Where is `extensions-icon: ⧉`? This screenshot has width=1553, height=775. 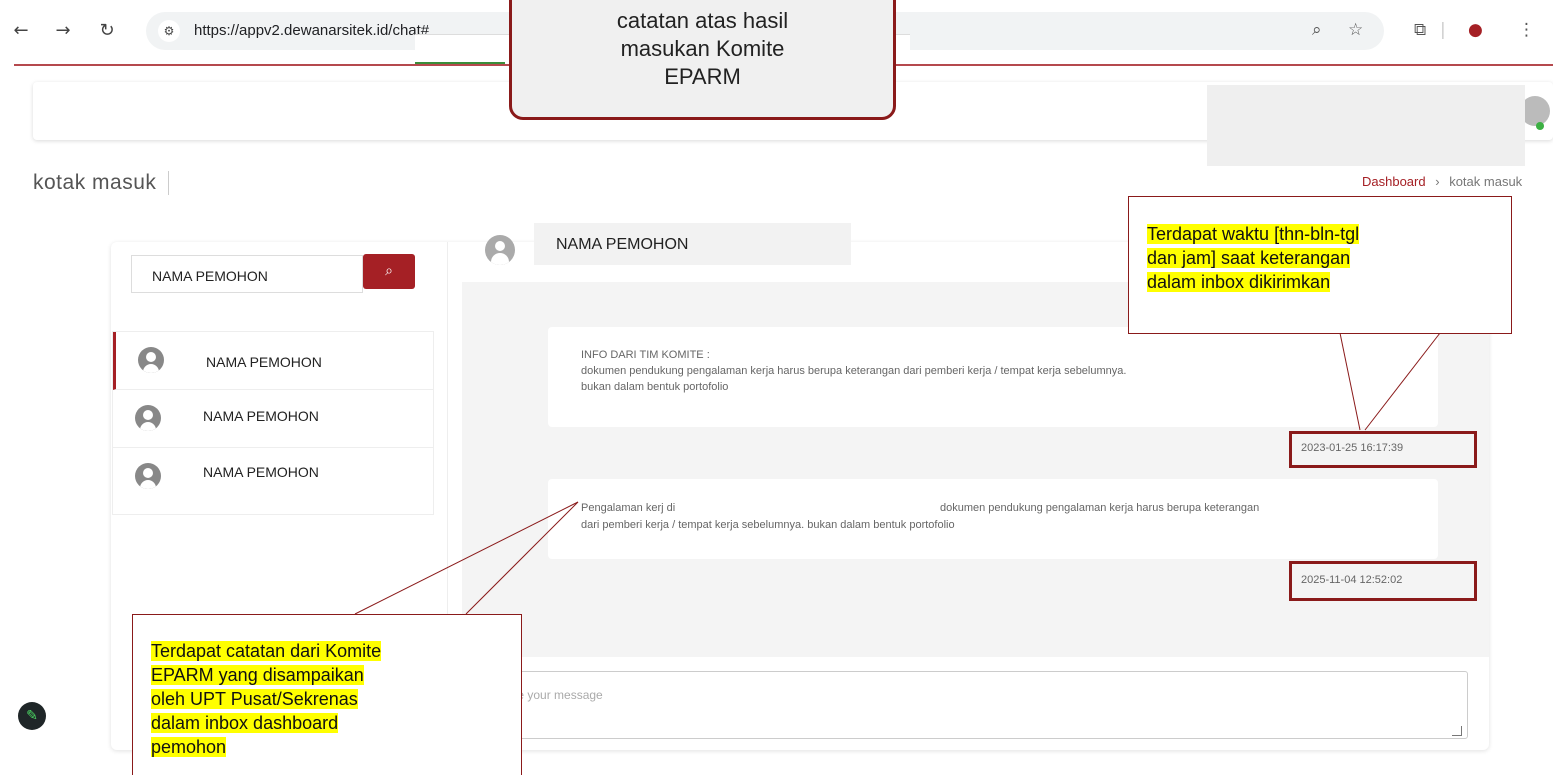
extensions-icon: ⧉ is located at coordinates (1420, 30).